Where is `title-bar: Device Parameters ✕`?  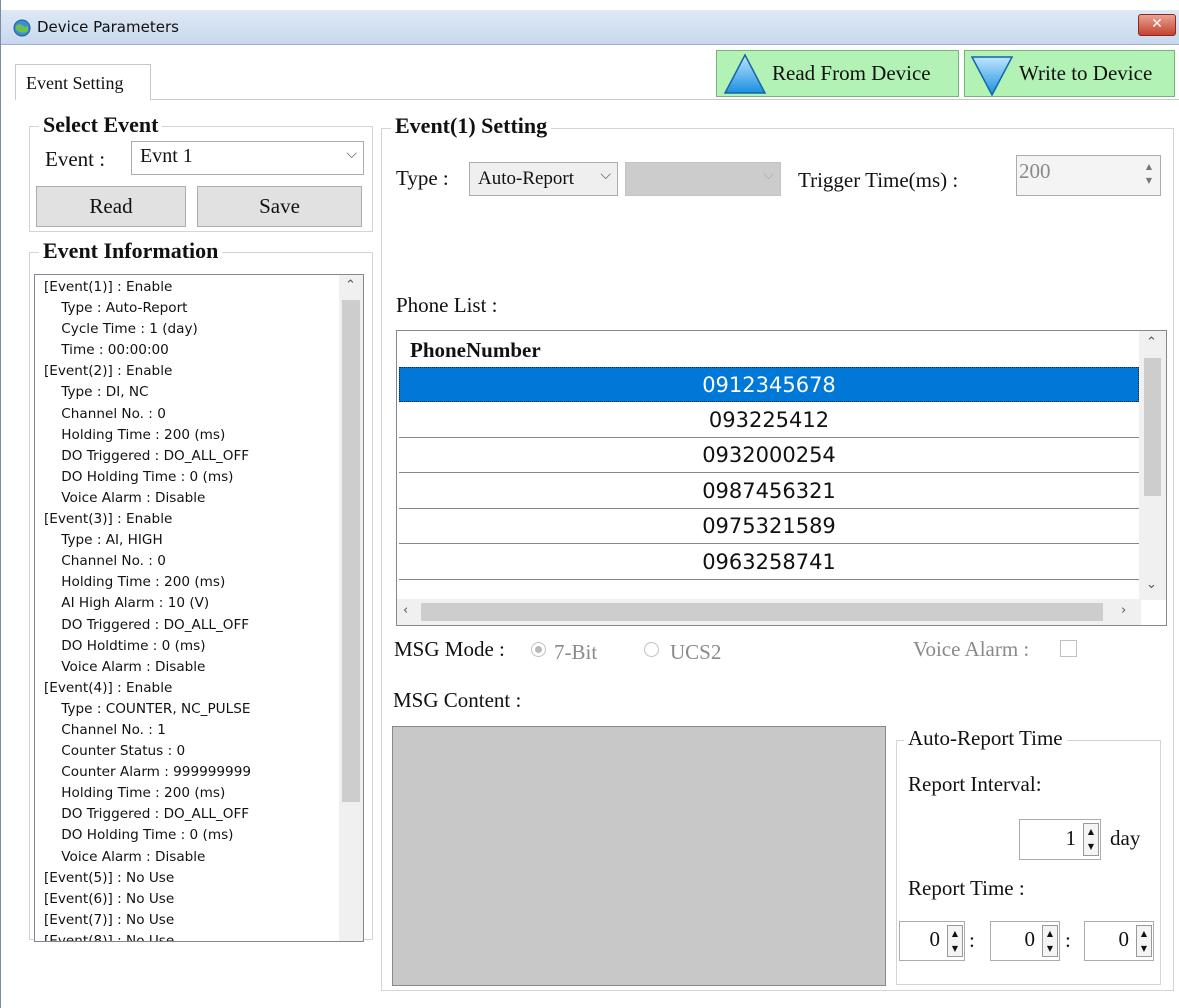 title-bar: Device Parameters ✕ is located at coordinates (590, 27).